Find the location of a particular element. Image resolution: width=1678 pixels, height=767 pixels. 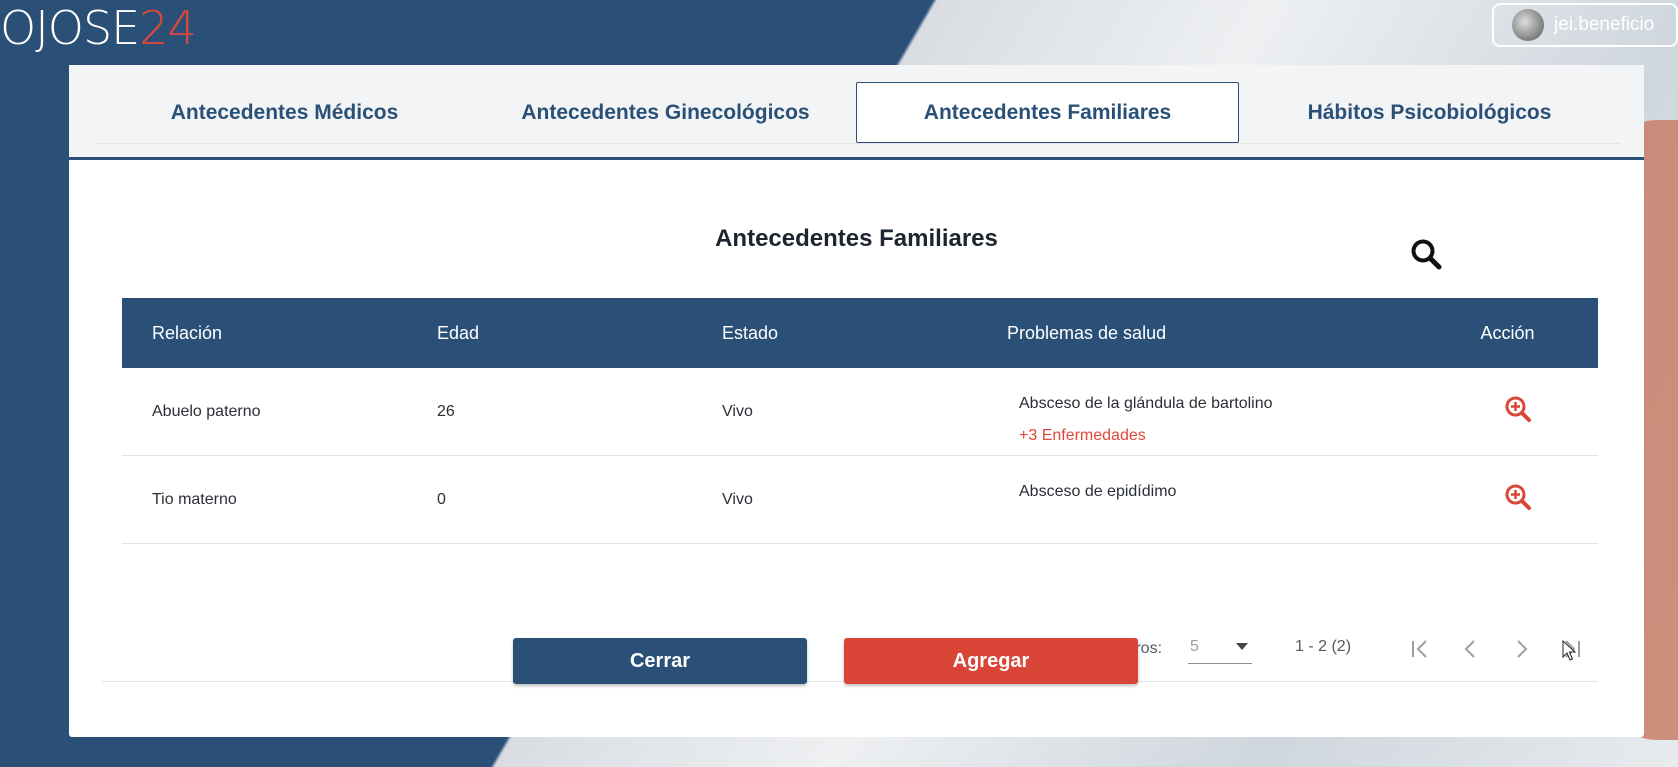

cell-relacion: Tio materno is located at coordinates (194, 499).